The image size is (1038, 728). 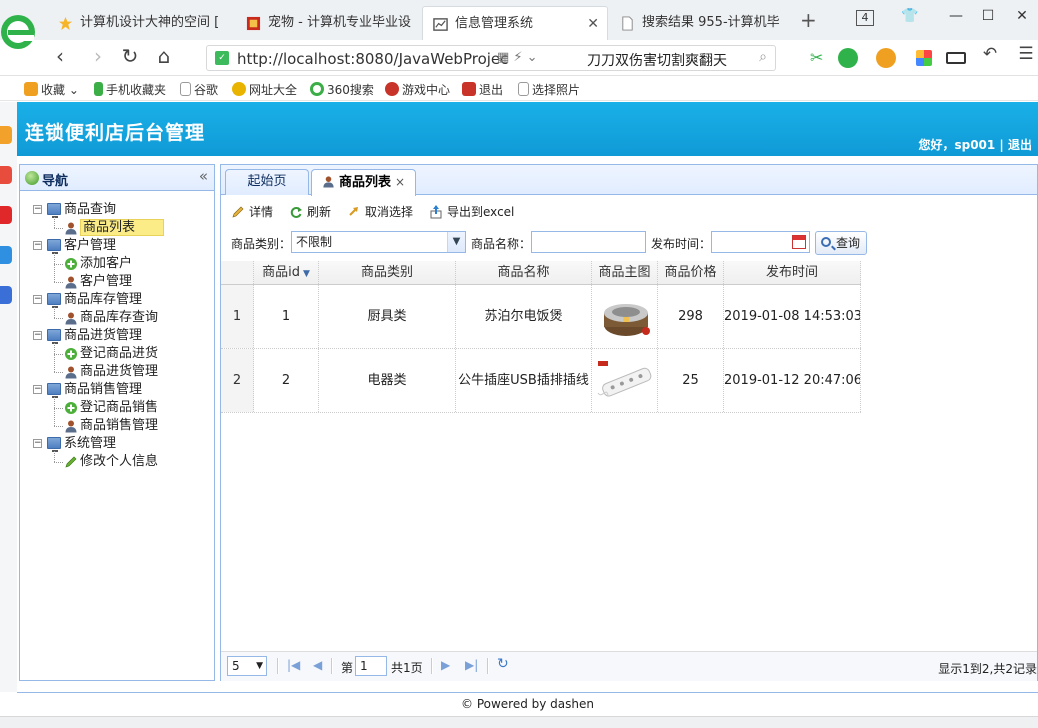 What do you see at coordinates (482, 89) in the screenshot?
I see `bookmark-logout: 退出` at bounding box center [482, 89].